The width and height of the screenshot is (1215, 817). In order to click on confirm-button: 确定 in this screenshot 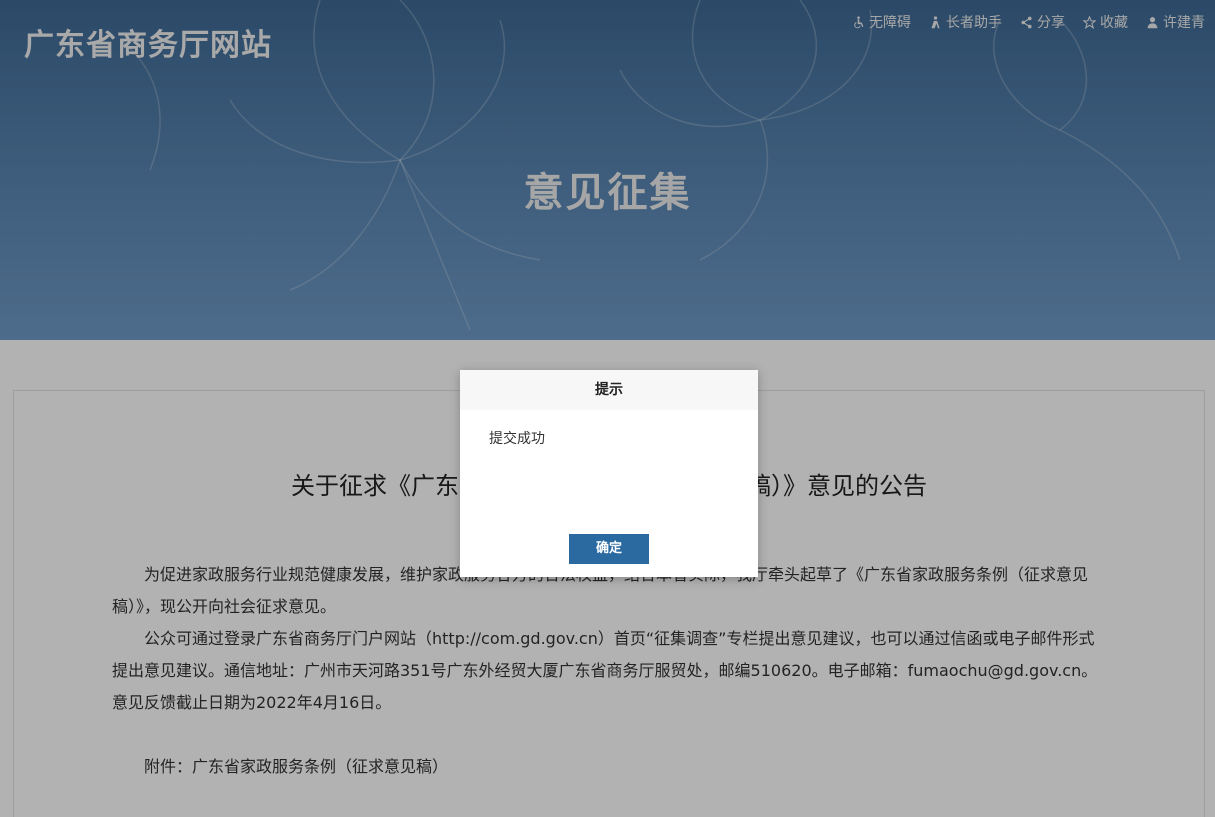, I will do `click(609, 549)`.